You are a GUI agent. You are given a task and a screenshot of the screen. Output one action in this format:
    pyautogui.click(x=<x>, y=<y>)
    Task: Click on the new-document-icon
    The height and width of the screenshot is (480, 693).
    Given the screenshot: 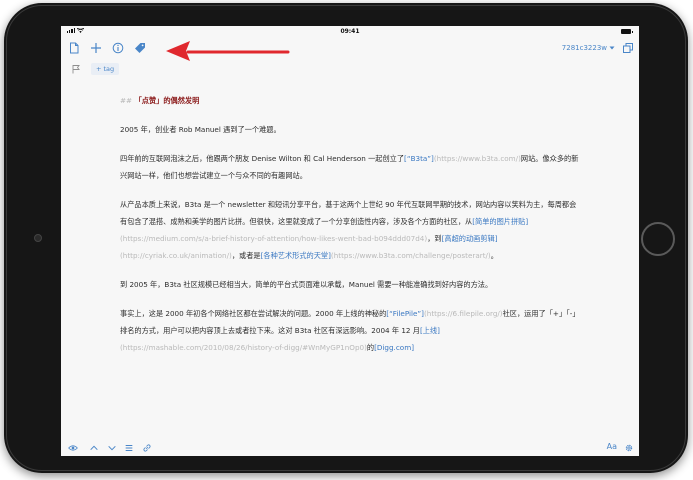 What is the action you would take?
    pyautogui.click(x=74, y=48)
    